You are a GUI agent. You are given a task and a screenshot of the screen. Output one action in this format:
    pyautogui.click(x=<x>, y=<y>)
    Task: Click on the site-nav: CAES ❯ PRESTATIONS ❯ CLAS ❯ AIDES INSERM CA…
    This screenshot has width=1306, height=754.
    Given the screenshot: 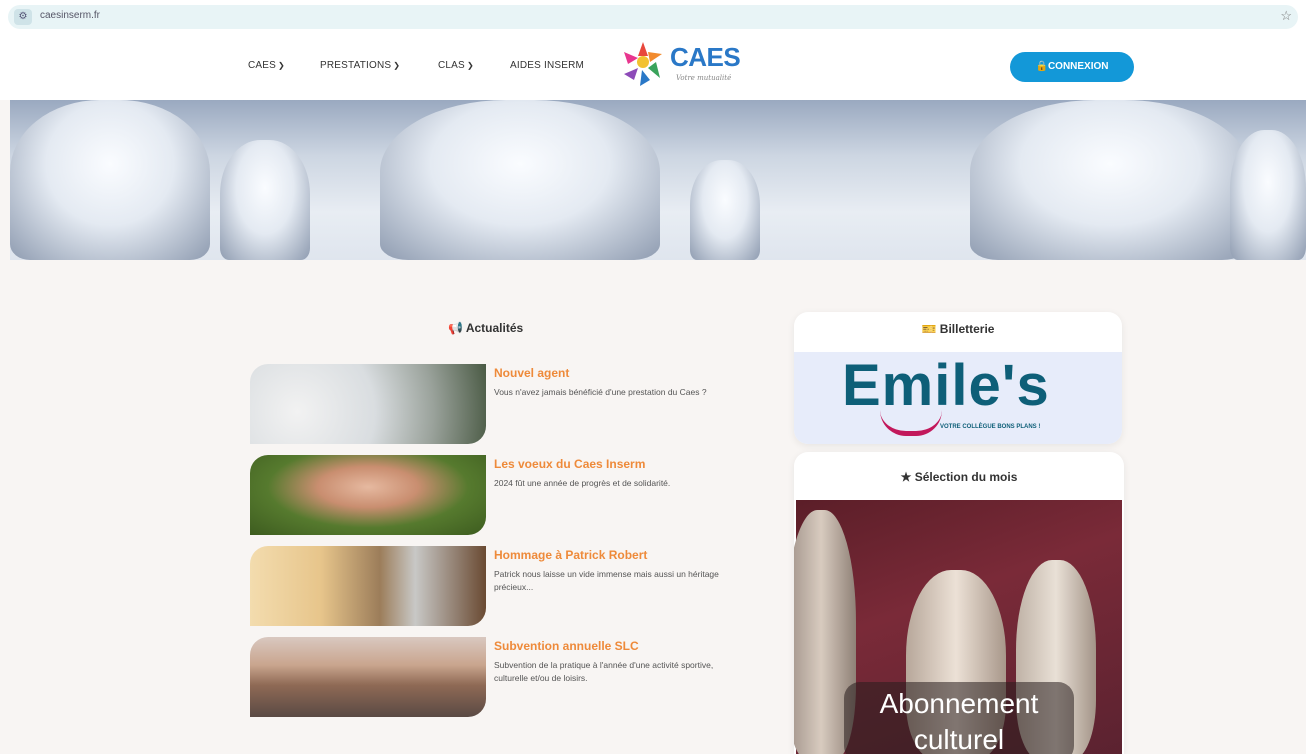 What is the action you would take?
    pyautogui.click(x=653, y=67)
    